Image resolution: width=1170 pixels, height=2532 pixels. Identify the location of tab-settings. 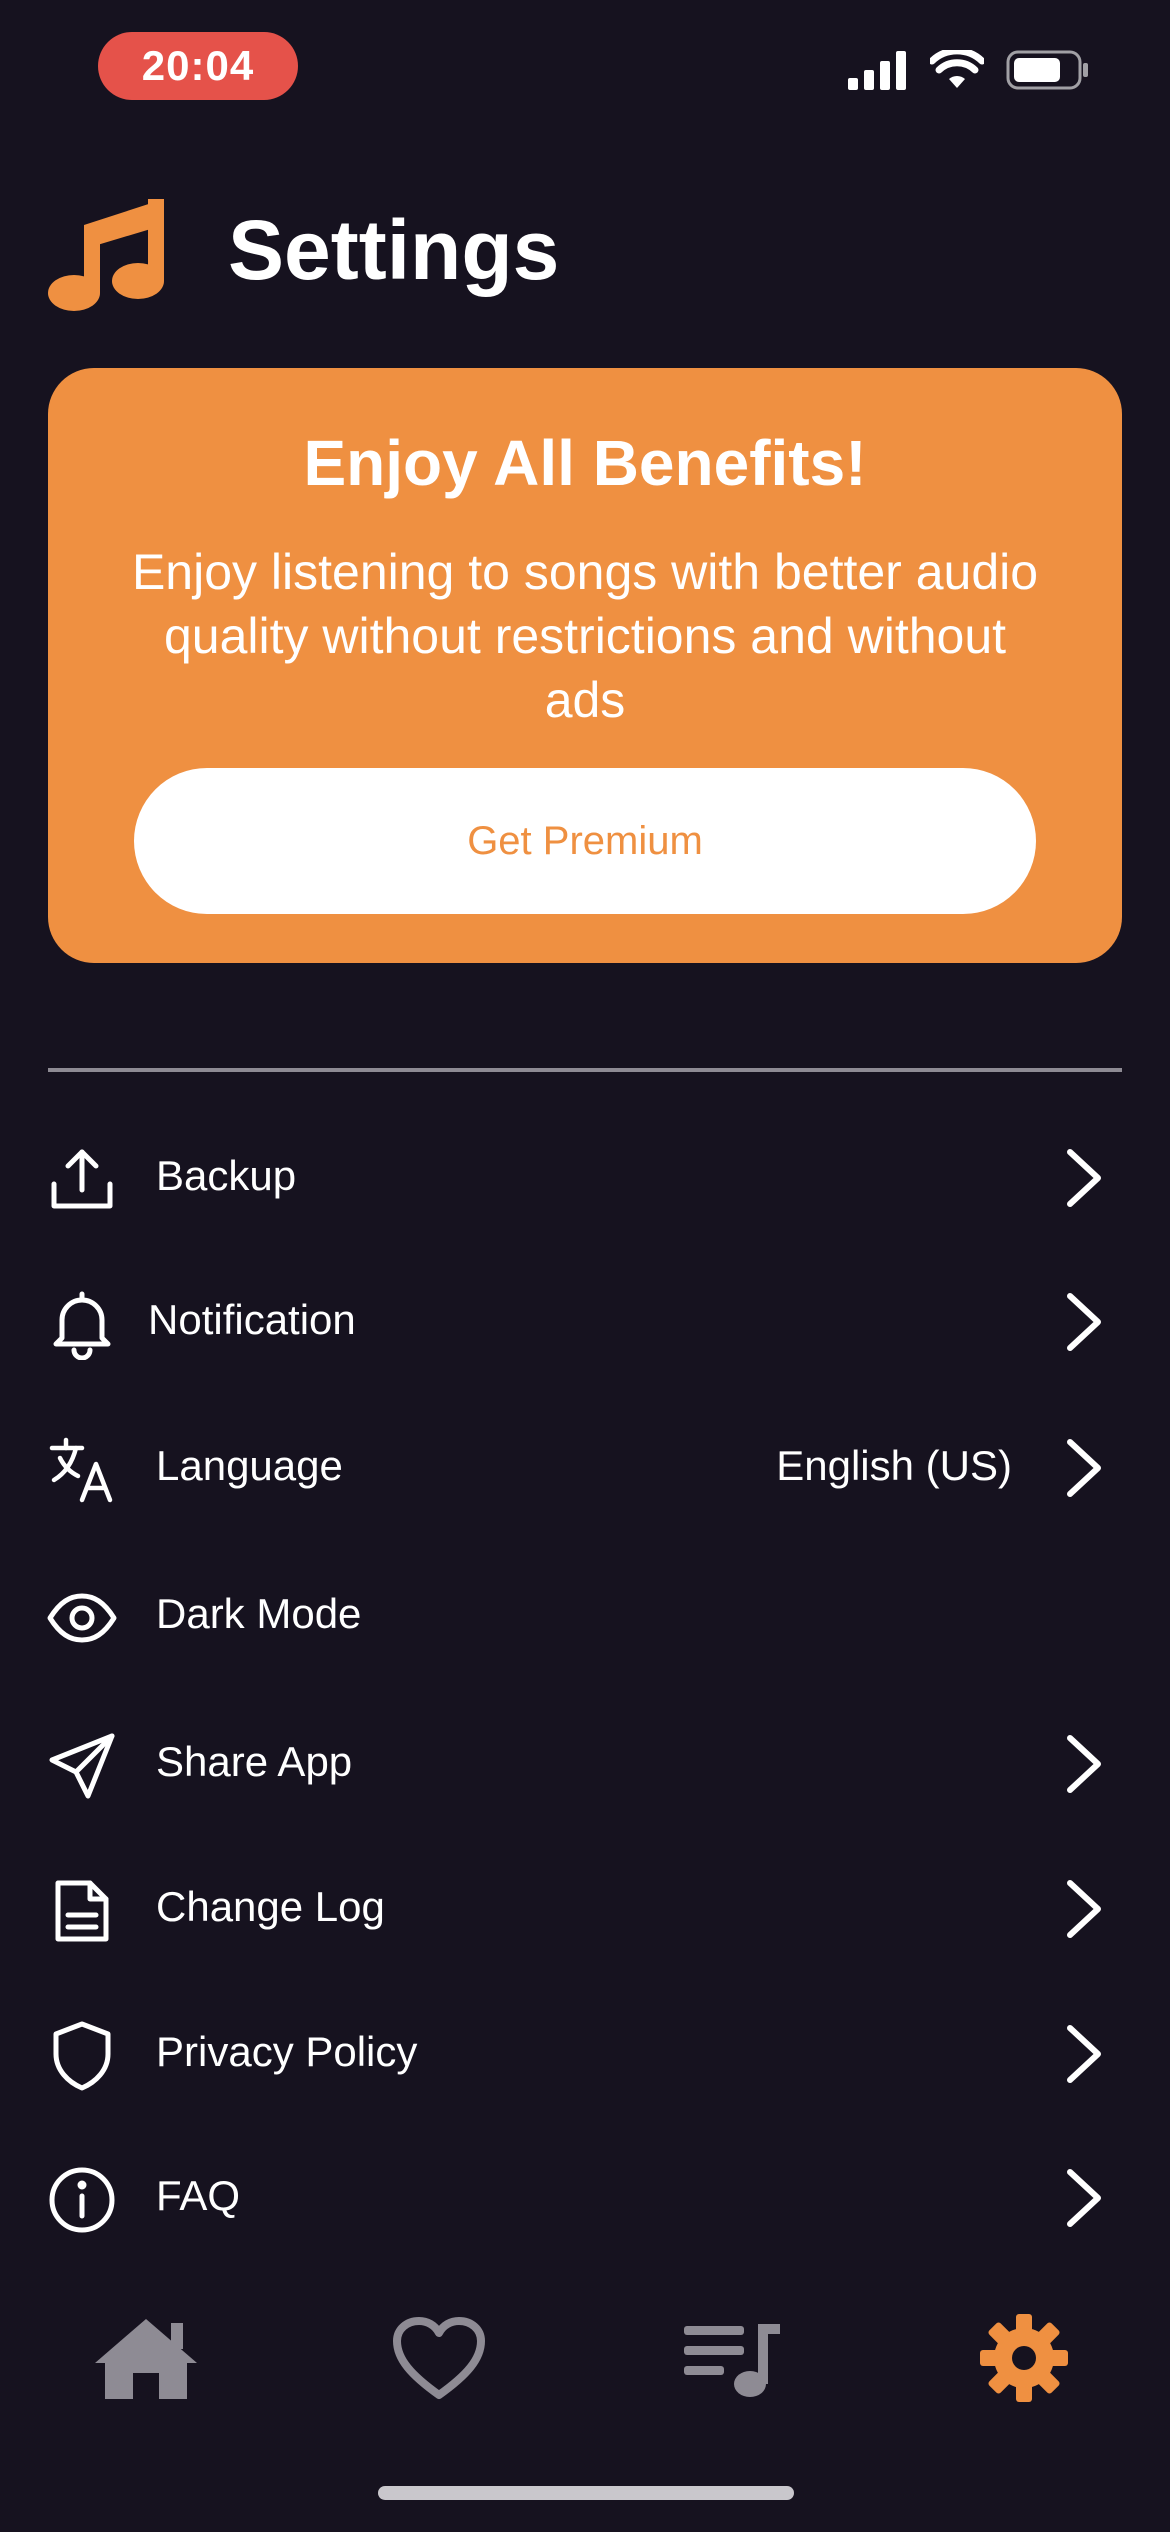
(1024, 2358).